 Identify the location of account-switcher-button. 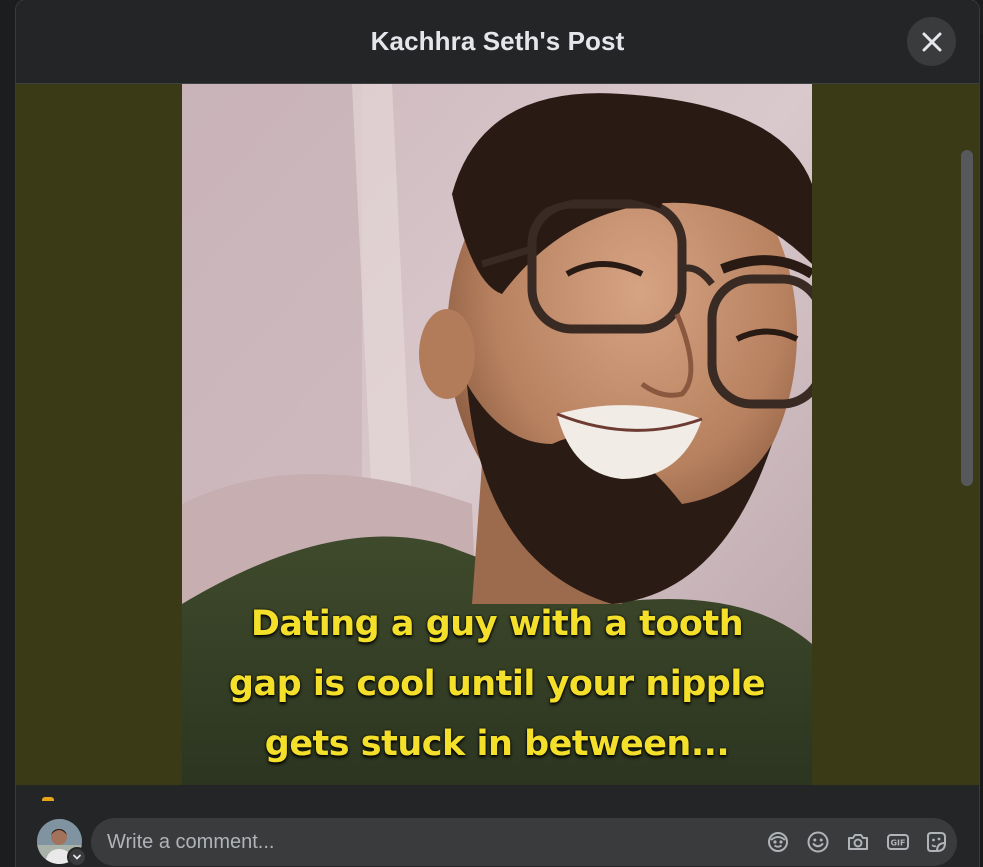
(77, 857).